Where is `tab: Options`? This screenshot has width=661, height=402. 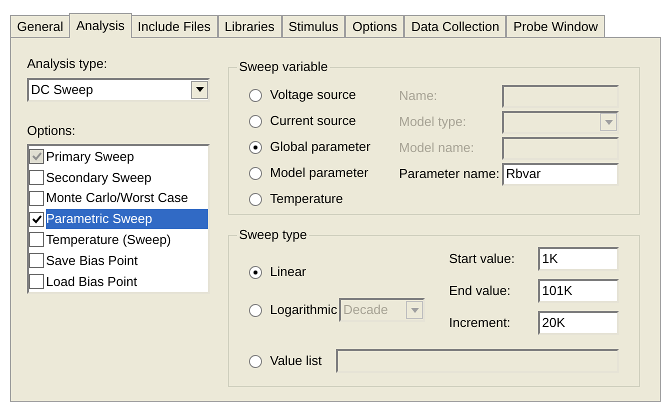 tab: Options is located at coordinates (374, 26).